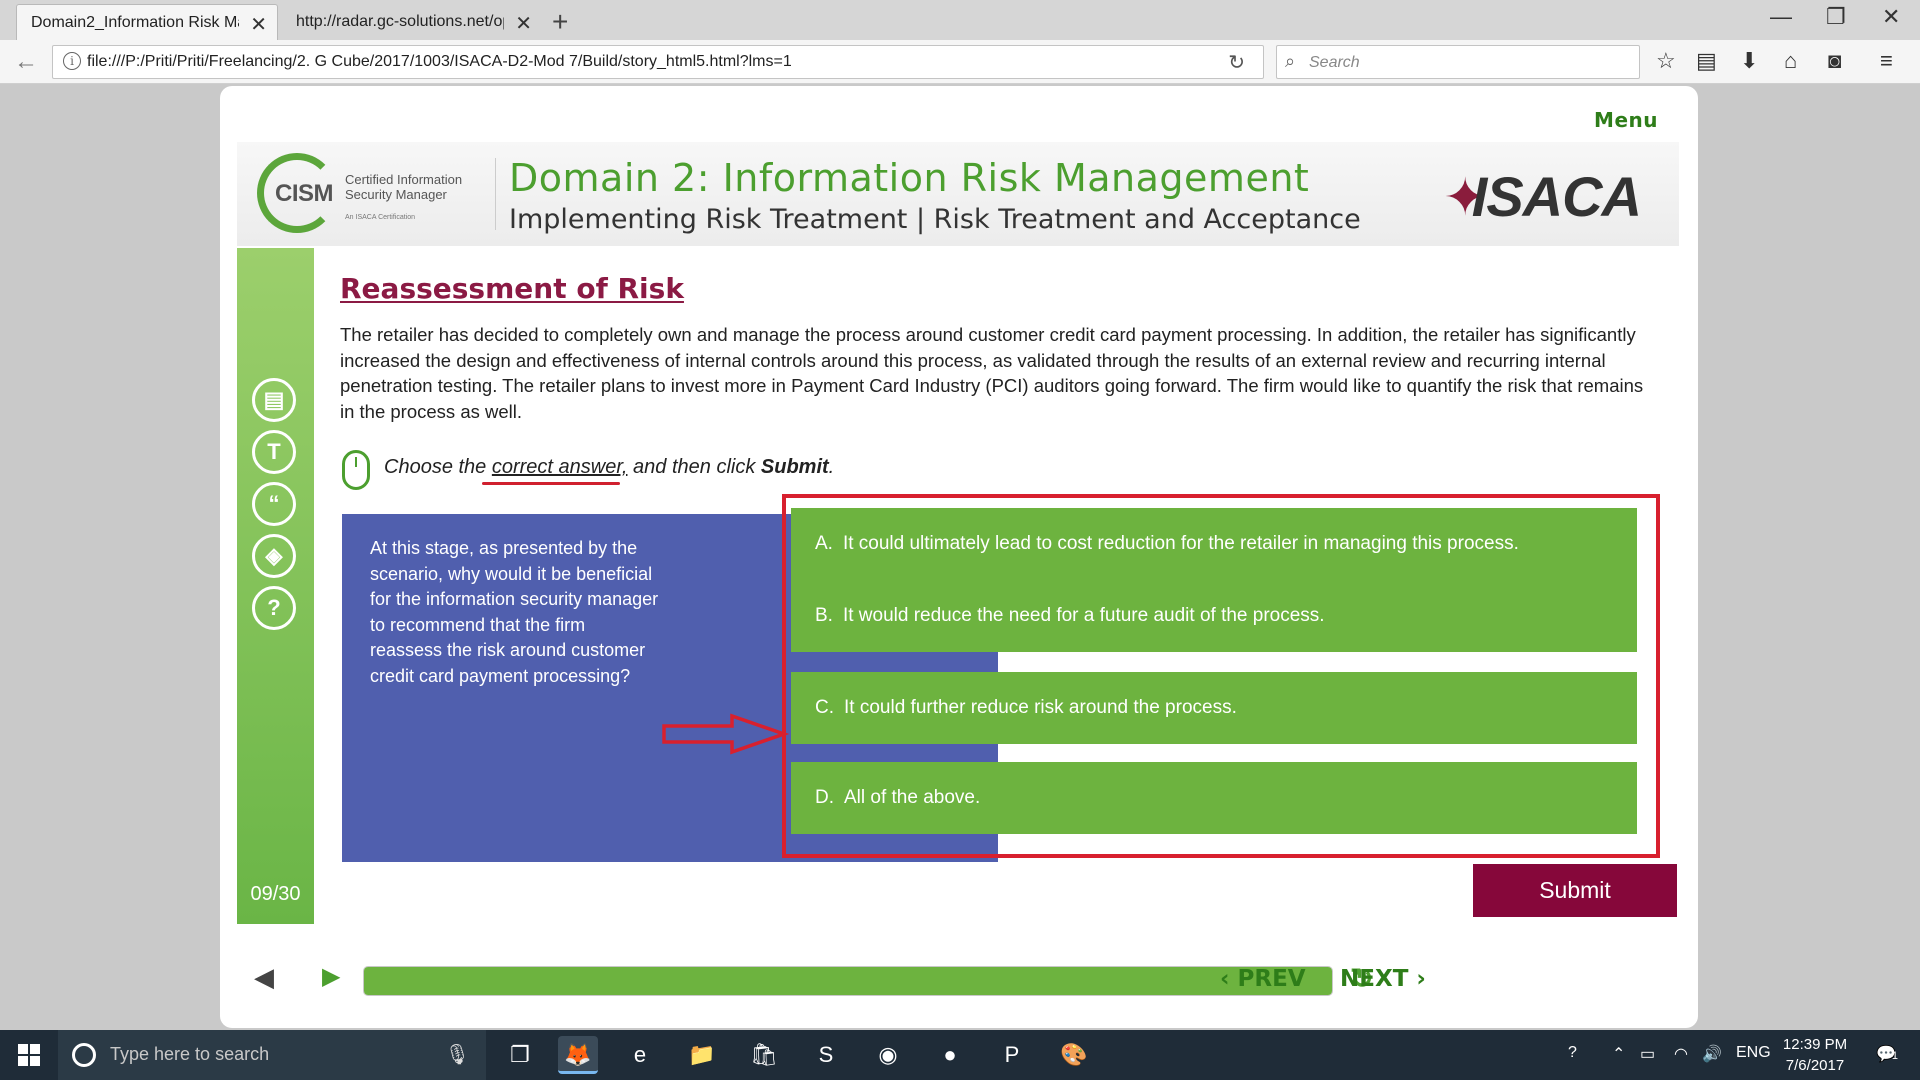 This screenshot has width=1920, height=1080. Describe the element at coordinates (640, 1055) in the screenshot. I see `edge-icon: e` at that location.